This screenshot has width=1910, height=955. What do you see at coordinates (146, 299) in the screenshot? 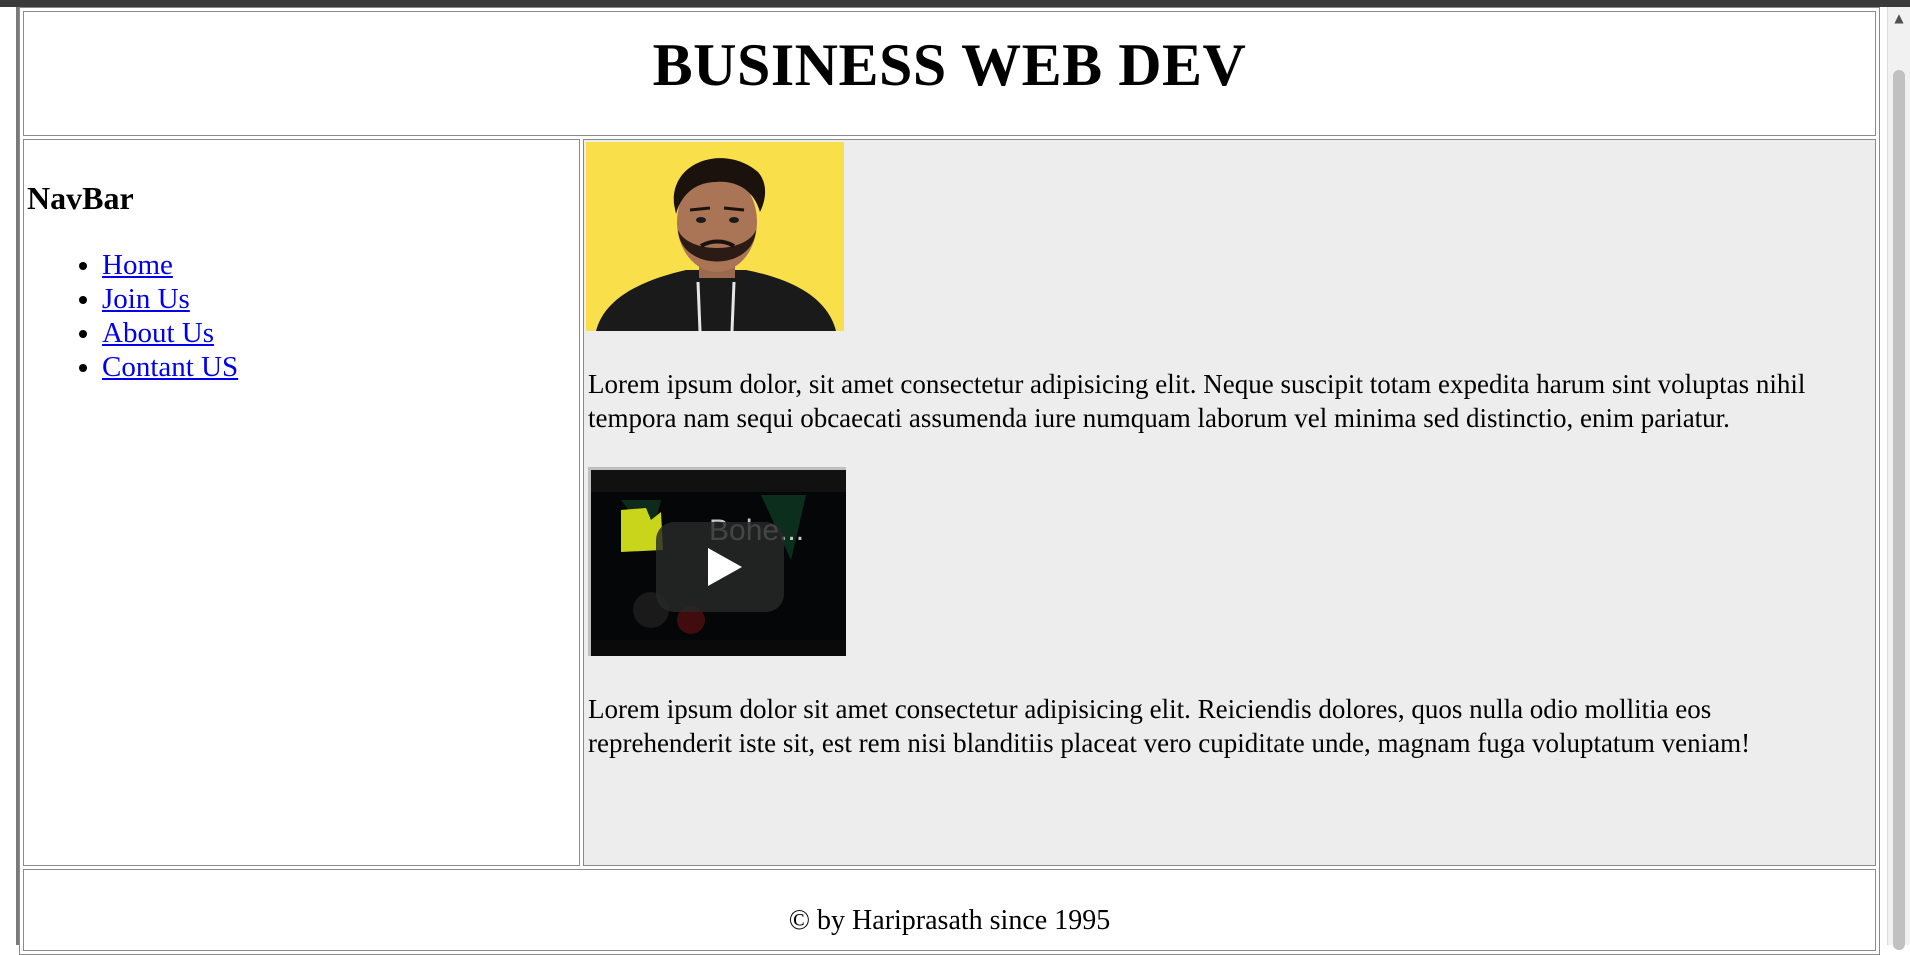
I see `nav-link-join-us: Join Us` at bounding box center [146, 299].